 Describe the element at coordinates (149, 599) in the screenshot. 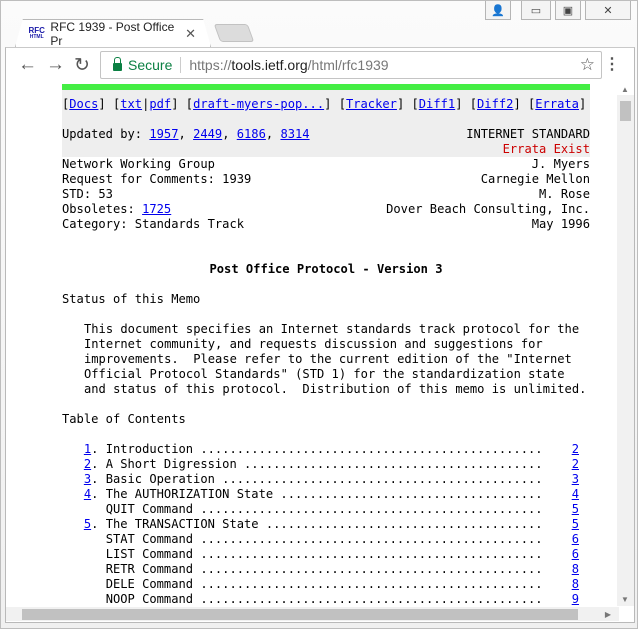

I see `toc-title: NOOP Command` at that location.